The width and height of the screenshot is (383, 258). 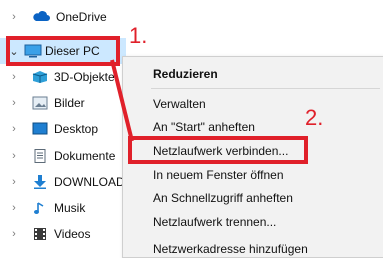 I want to click on step-2-label: 2., so click(x=314, y=117).